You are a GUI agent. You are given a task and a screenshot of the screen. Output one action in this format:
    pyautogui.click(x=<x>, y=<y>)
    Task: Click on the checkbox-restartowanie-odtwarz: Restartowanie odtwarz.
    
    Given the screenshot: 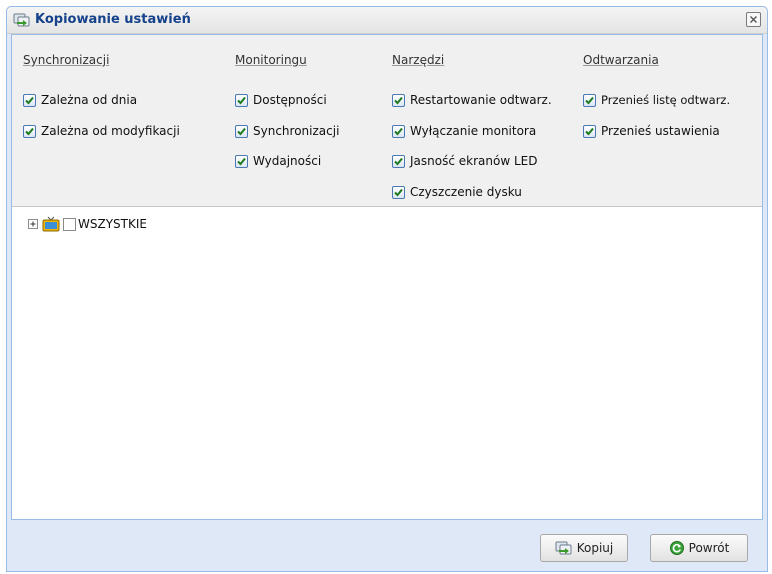 What is the action you would take?
    pyautogui.click(x=472, y=100)
    